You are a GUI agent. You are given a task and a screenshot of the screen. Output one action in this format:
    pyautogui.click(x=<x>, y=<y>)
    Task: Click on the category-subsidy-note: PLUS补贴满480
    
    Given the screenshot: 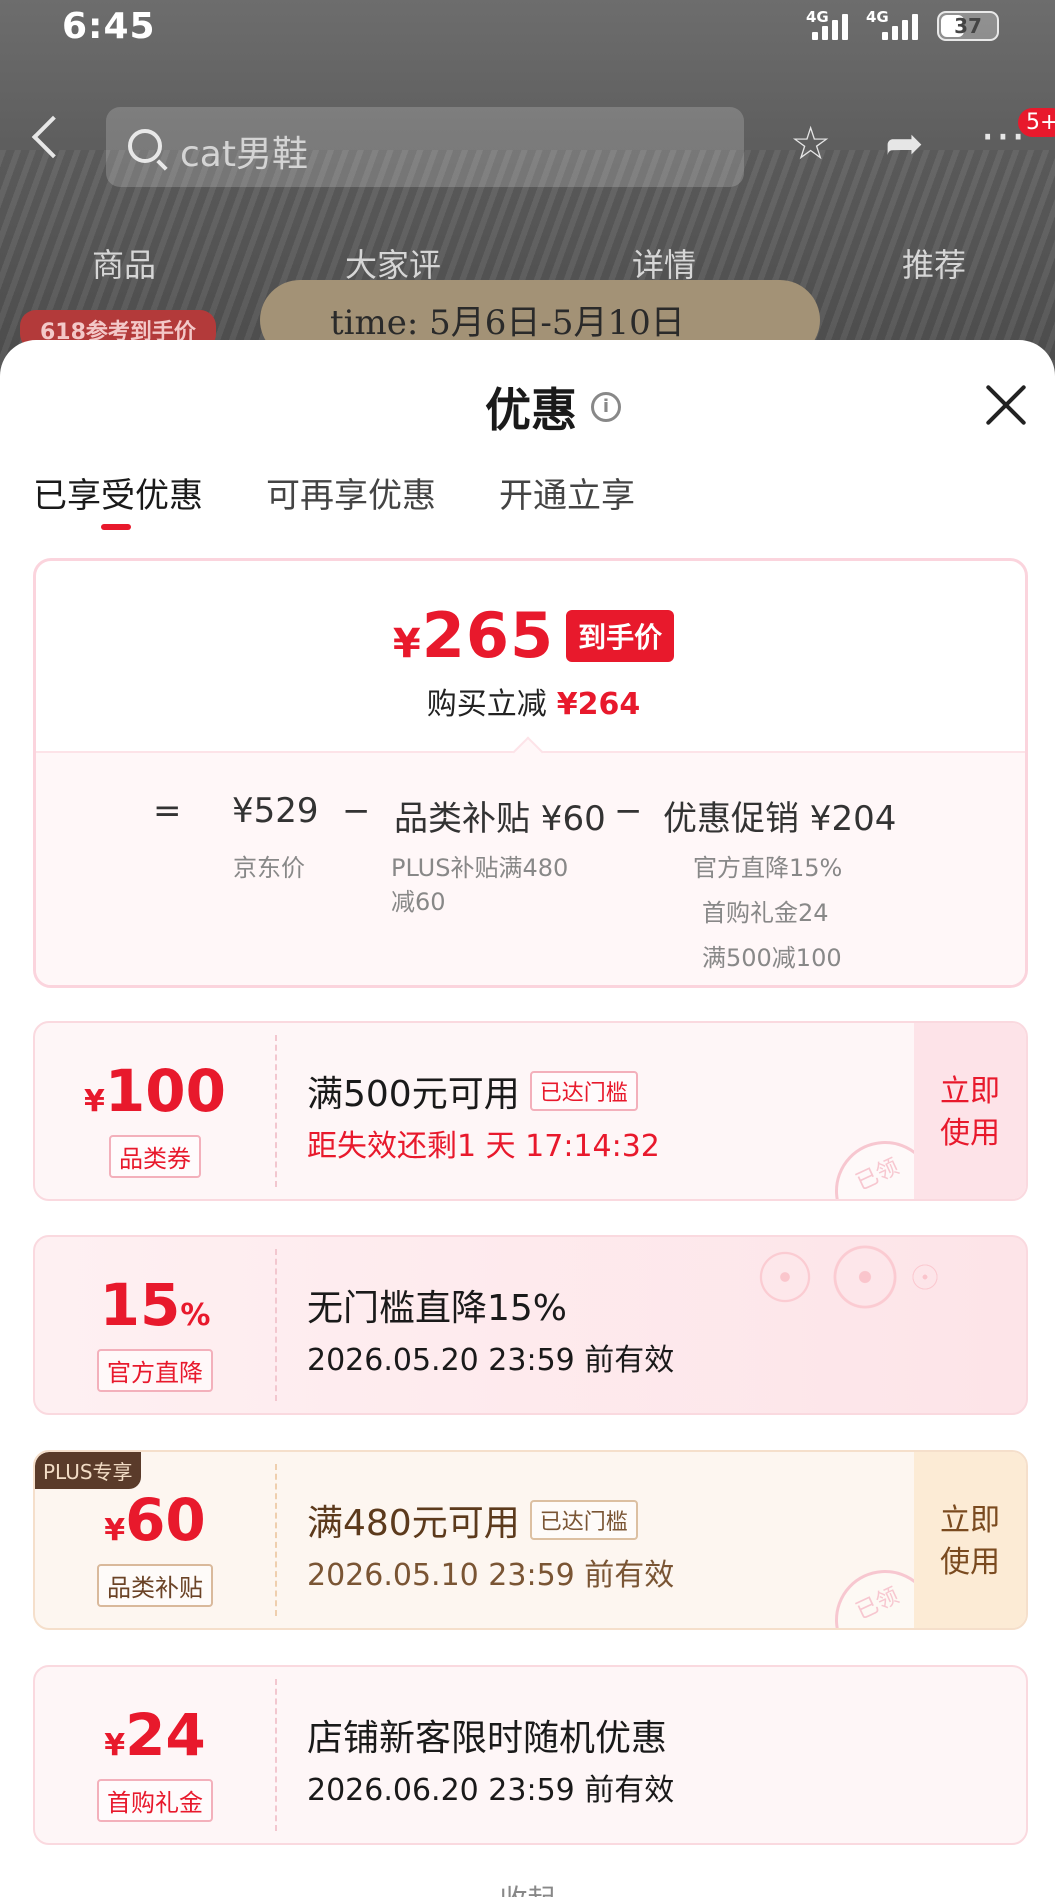 What is the action you would take?
    pyautogui.click(x=480, y=868)
    